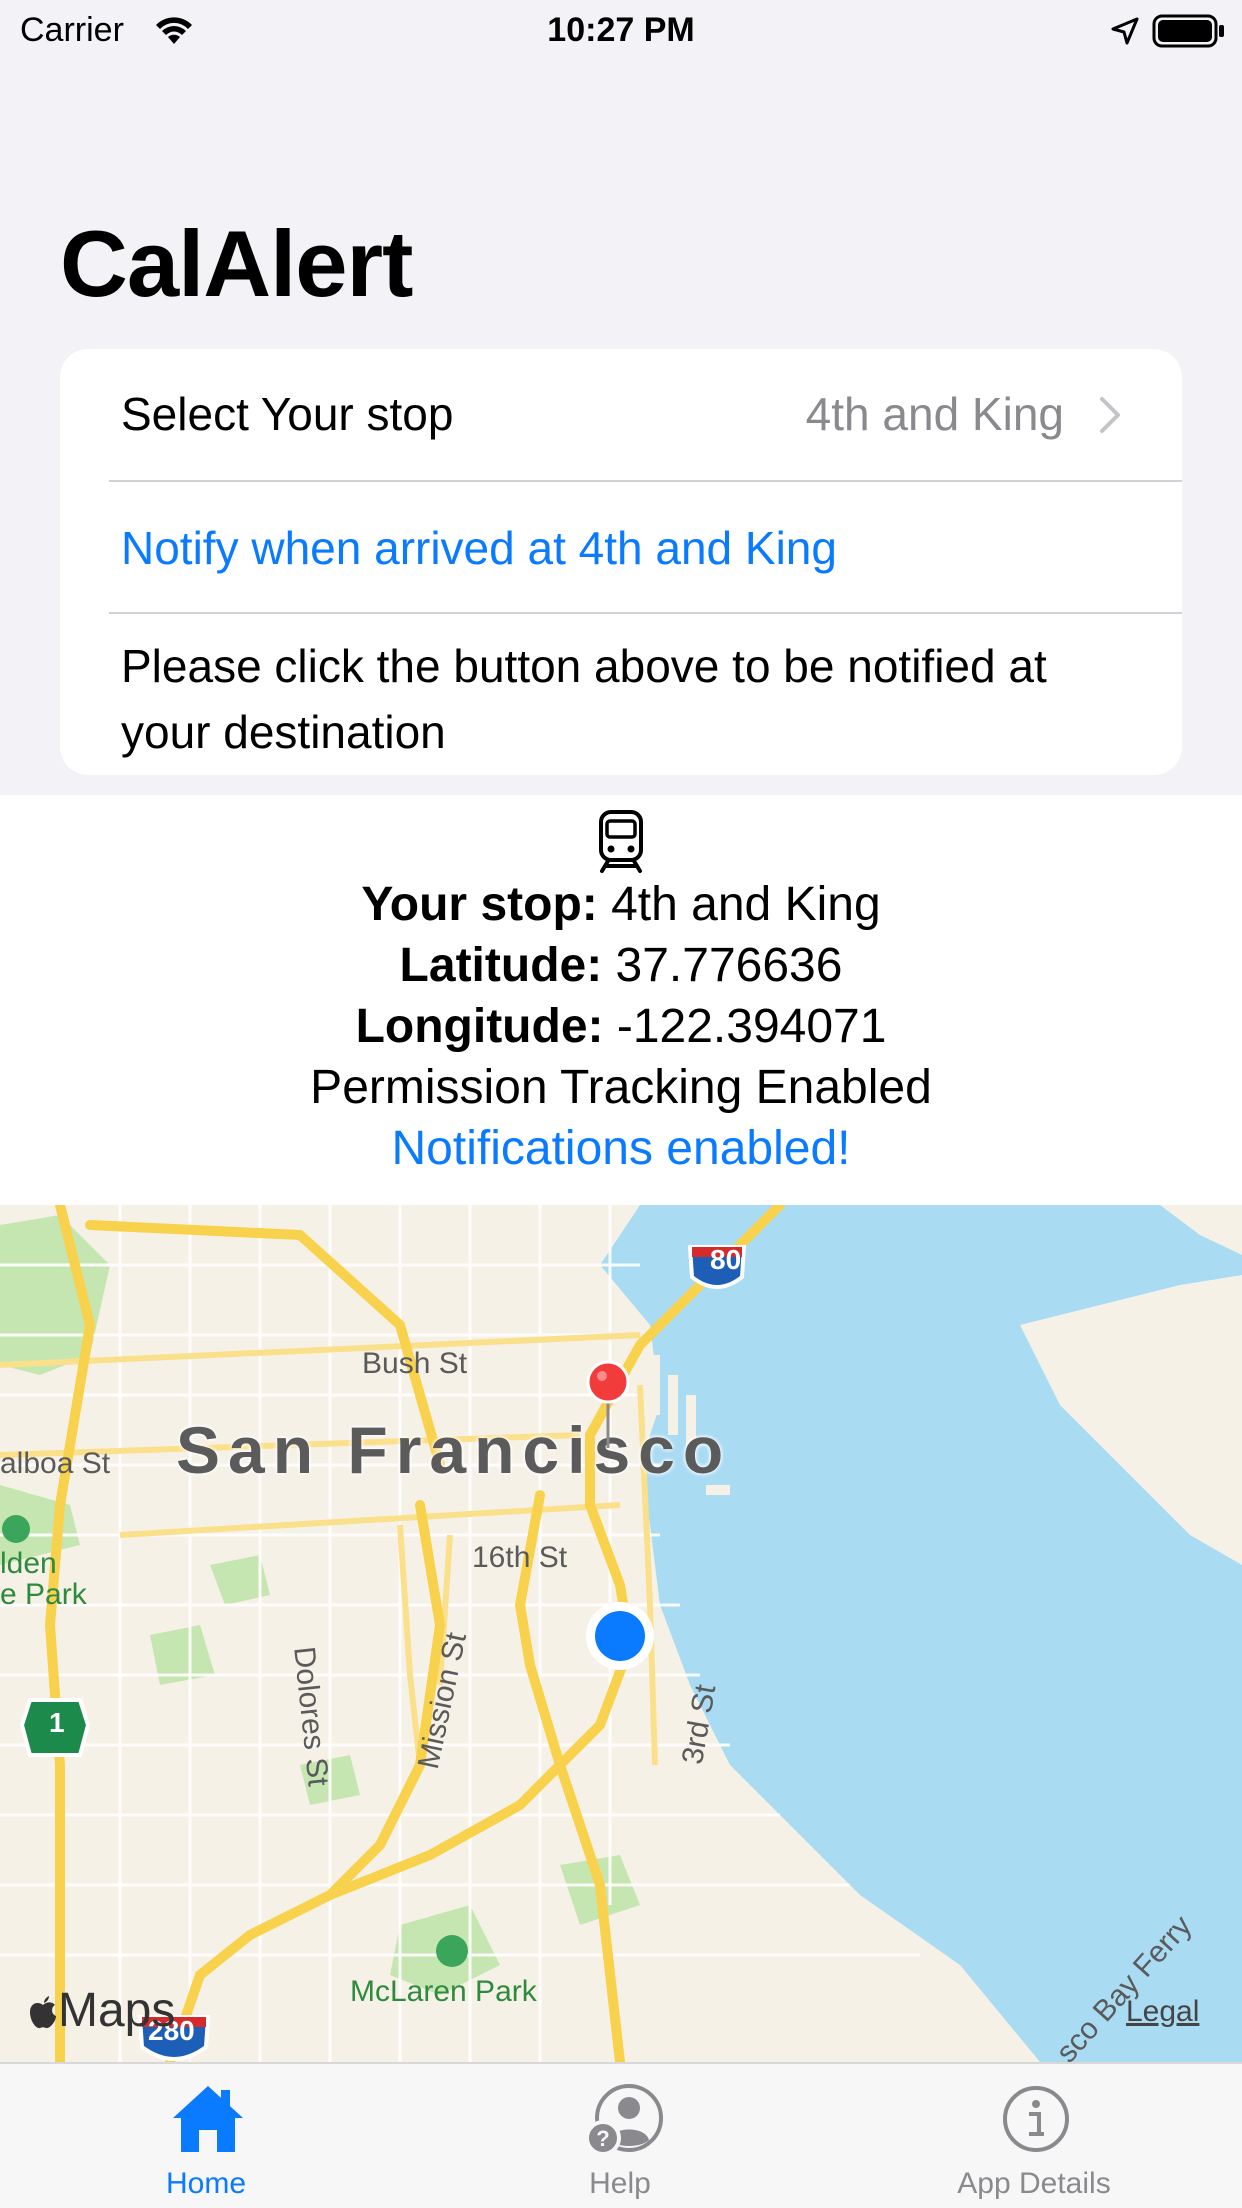 This screenshot has width=1242, height=2208. I want to click on latitude-line: Latitude: 37.776636, so click(621, 966).